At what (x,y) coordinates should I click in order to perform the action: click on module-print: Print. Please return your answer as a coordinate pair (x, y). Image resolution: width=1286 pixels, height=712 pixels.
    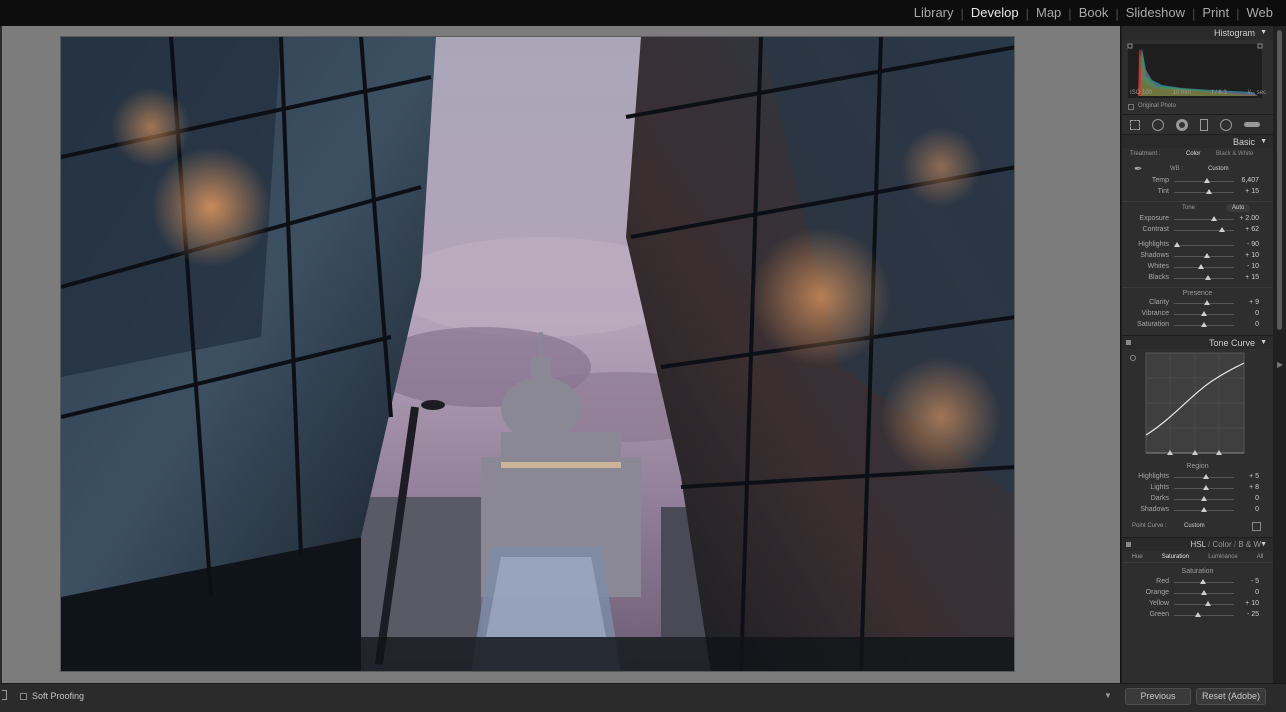
    Looking at the image, I should click on (1215, 13).